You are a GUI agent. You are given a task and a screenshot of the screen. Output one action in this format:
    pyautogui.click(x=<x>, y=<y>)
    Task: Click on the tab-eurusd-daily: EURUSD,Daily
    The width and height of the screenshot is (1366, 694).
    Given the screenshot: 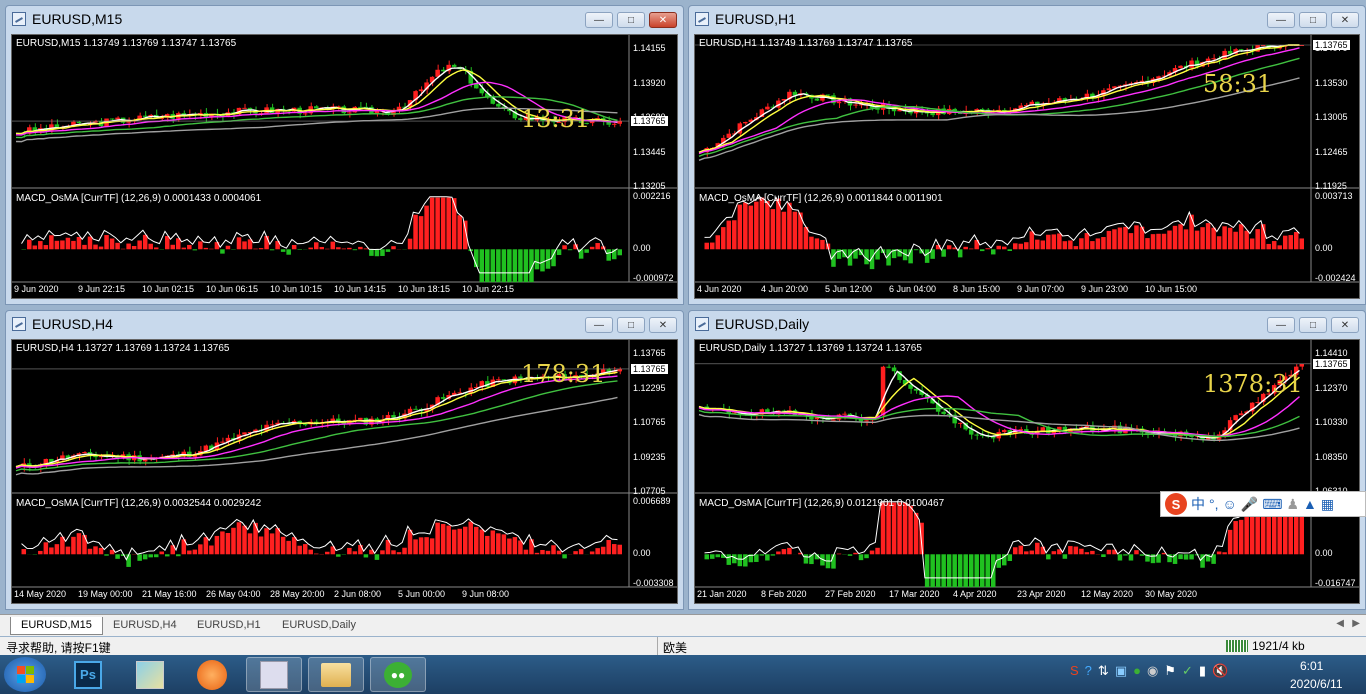 What is the action you would take?
    pyautogui.click(x=319, y=626)
    